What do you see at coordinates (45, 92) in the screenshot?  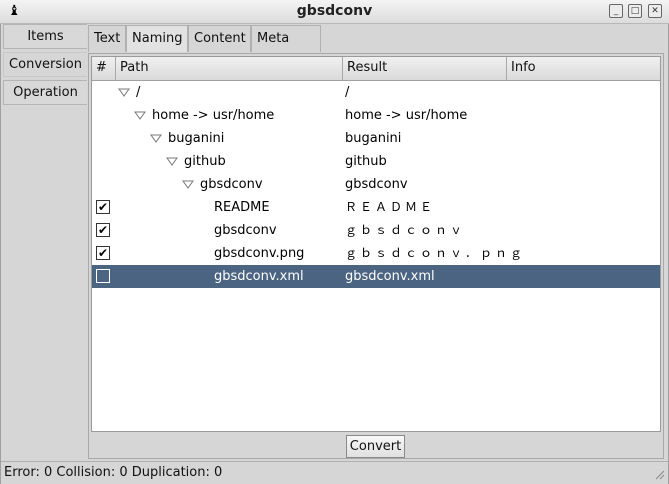 I see `tab-operation: Operation` at bounding box center [45, 92].